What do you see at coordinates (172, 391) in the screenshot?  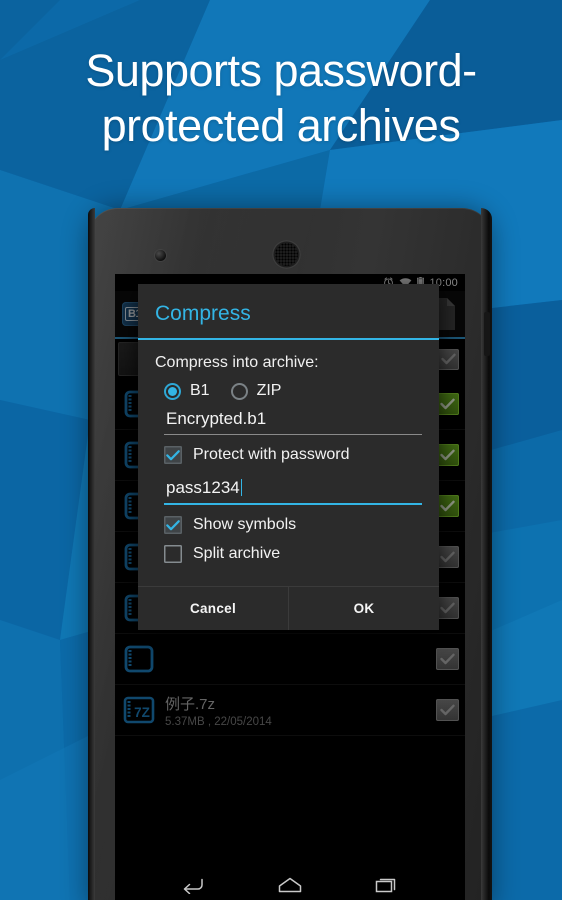 I see `radio-b1` at bounding box center [172, 391].